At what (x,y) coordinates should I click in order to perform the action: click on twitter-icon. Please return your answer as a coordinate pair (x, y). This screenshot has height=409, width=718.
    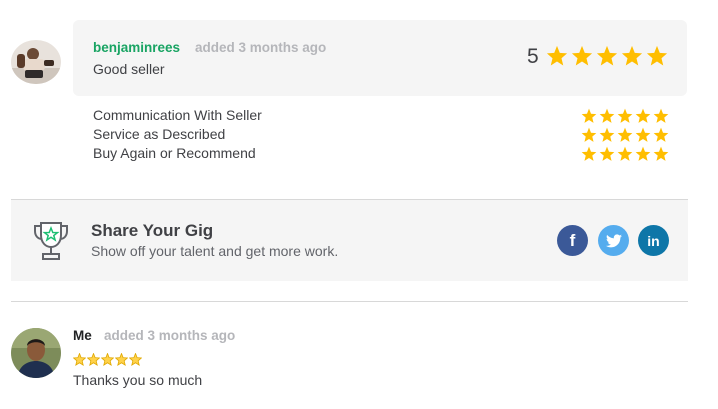
    Looking at the image, I should click on (613, 240).